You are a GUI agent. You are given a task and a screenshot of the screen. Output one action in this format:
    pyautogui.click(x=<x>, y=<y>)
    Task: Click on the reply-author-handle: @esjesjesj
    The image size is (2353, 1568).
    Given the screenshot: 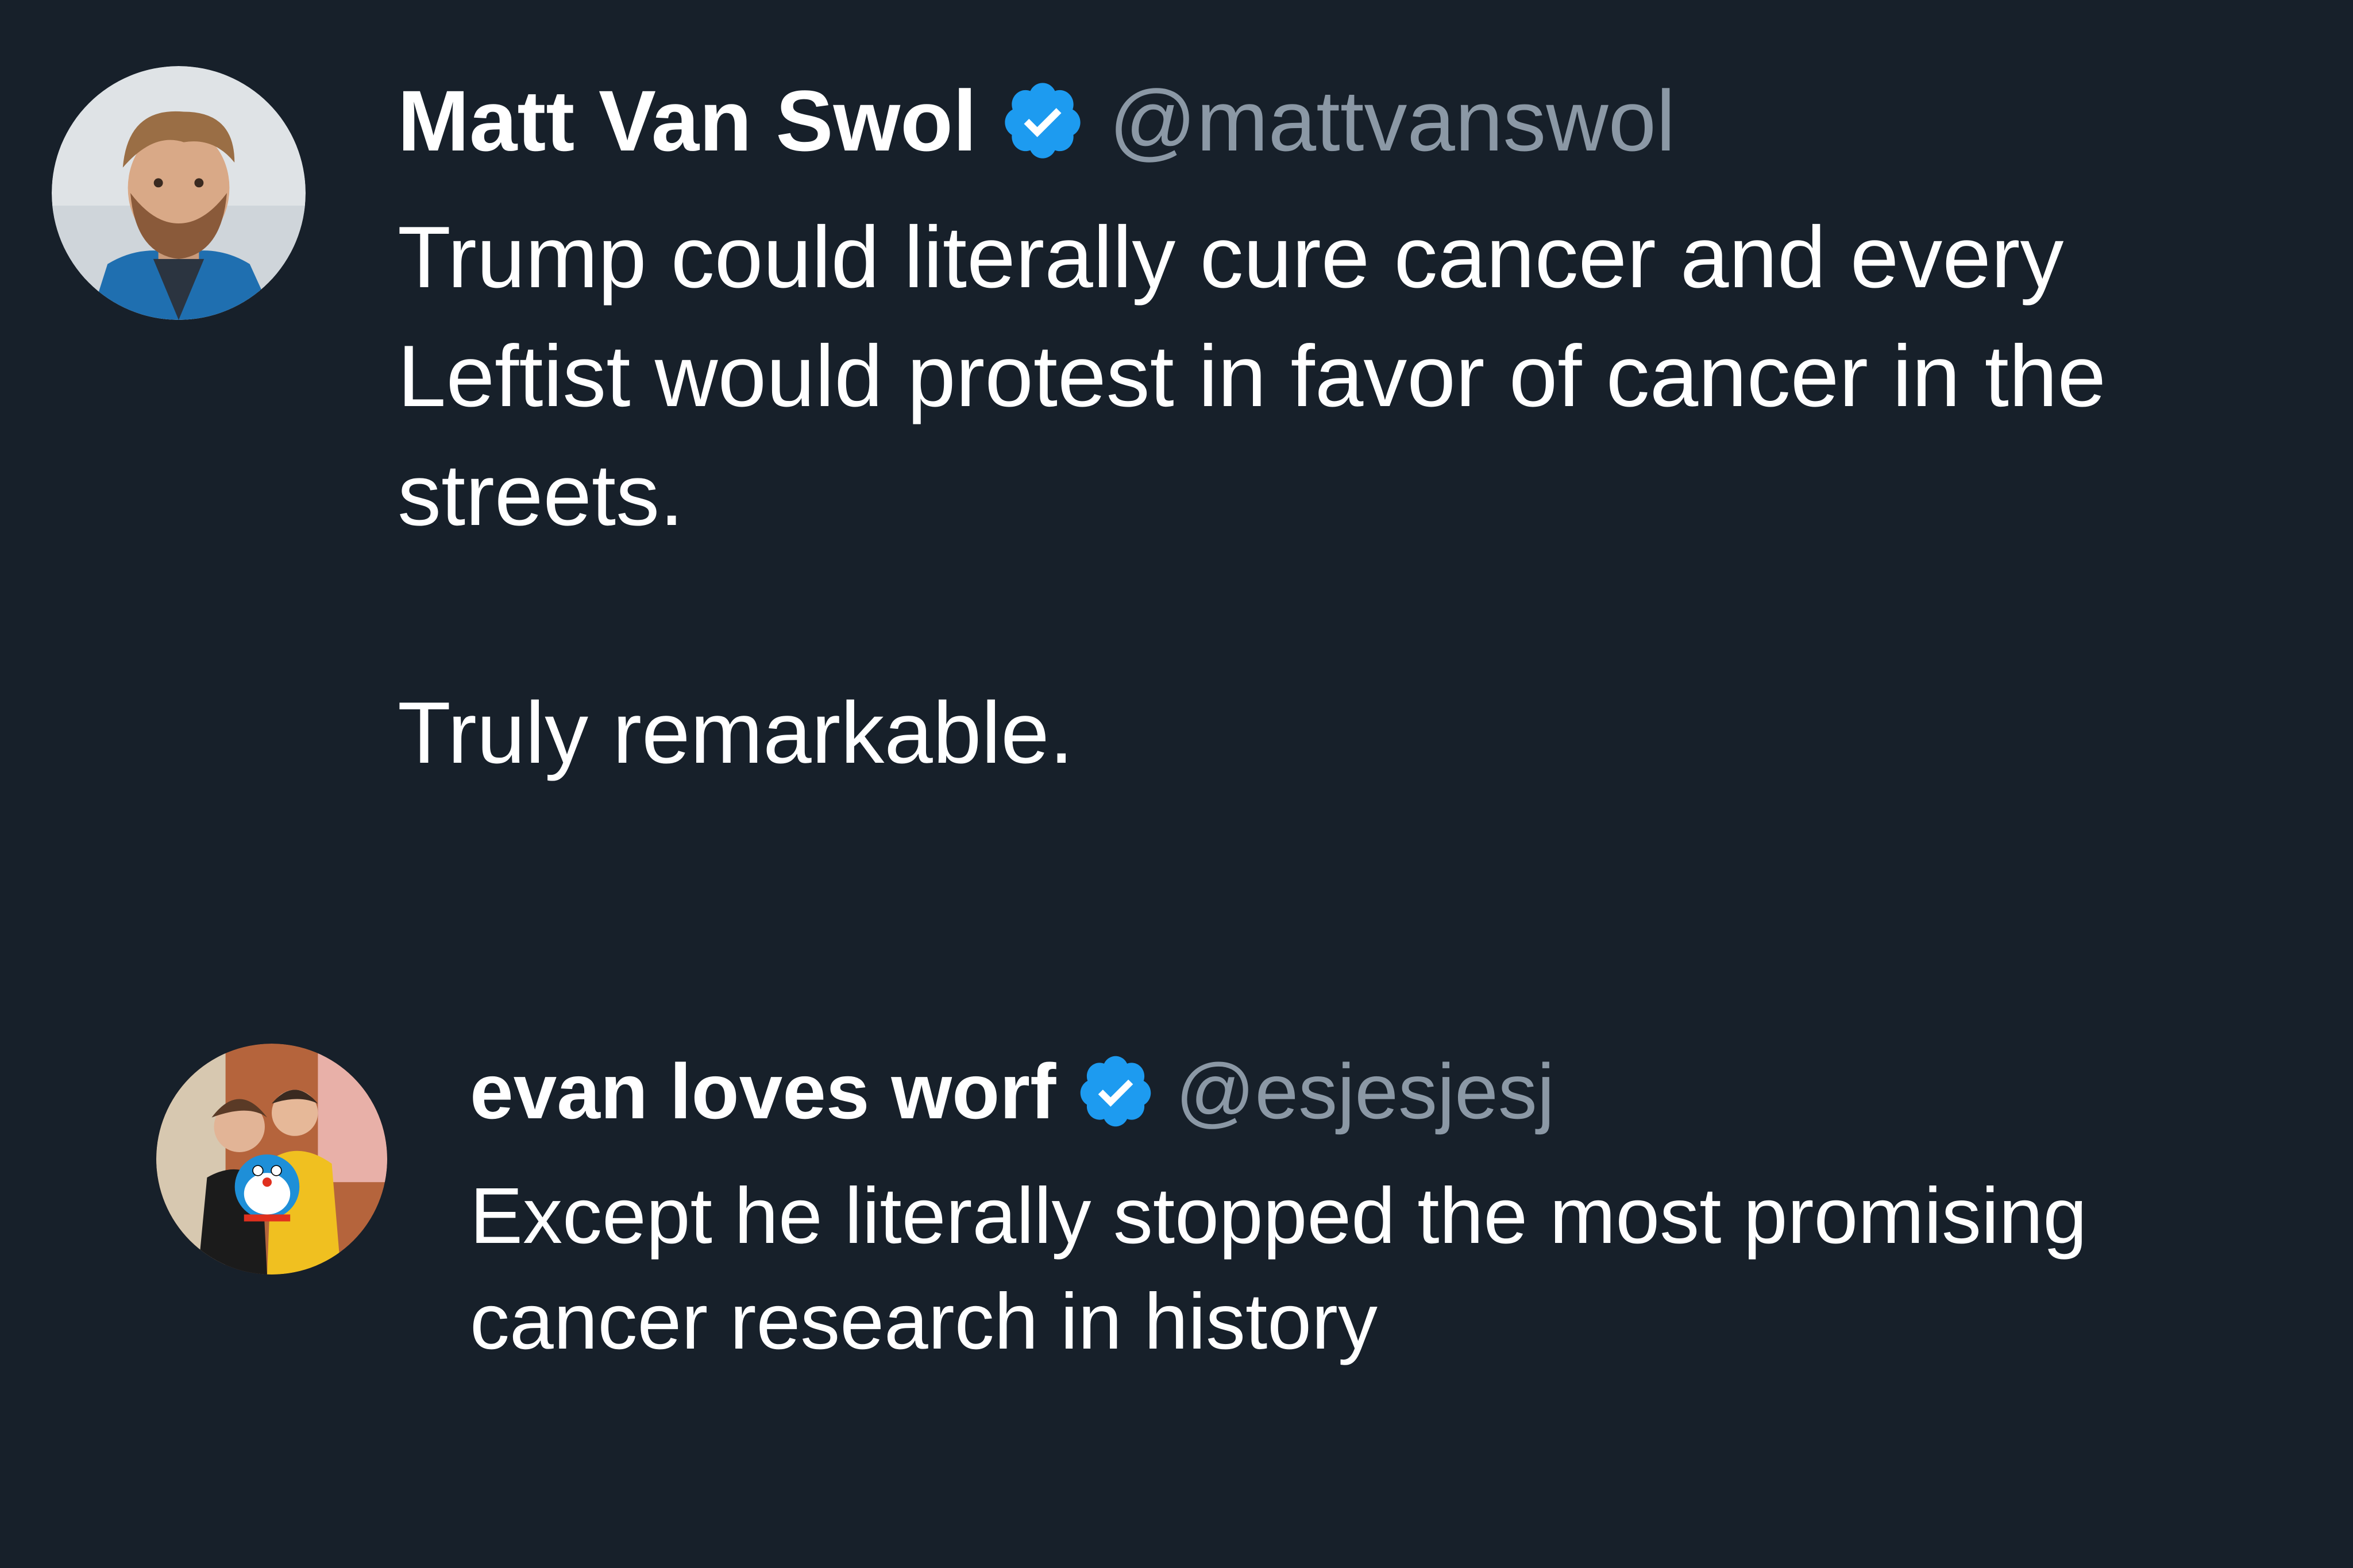 What is the action you would take?
    pyautogui.click(x=1364, y=1091)
    